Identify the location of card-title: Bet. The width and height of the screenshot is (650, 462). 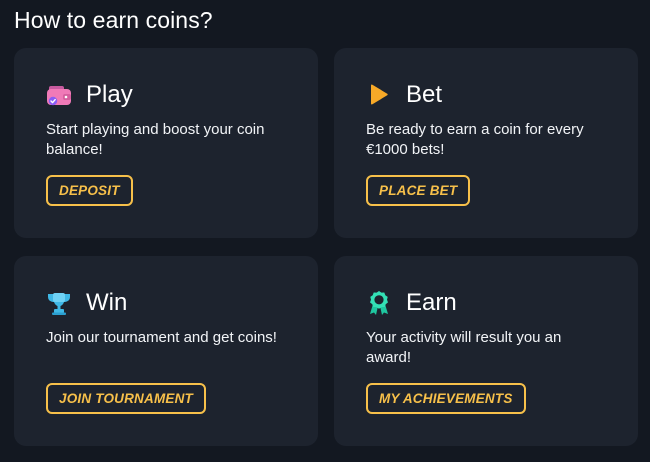
(424, 94).